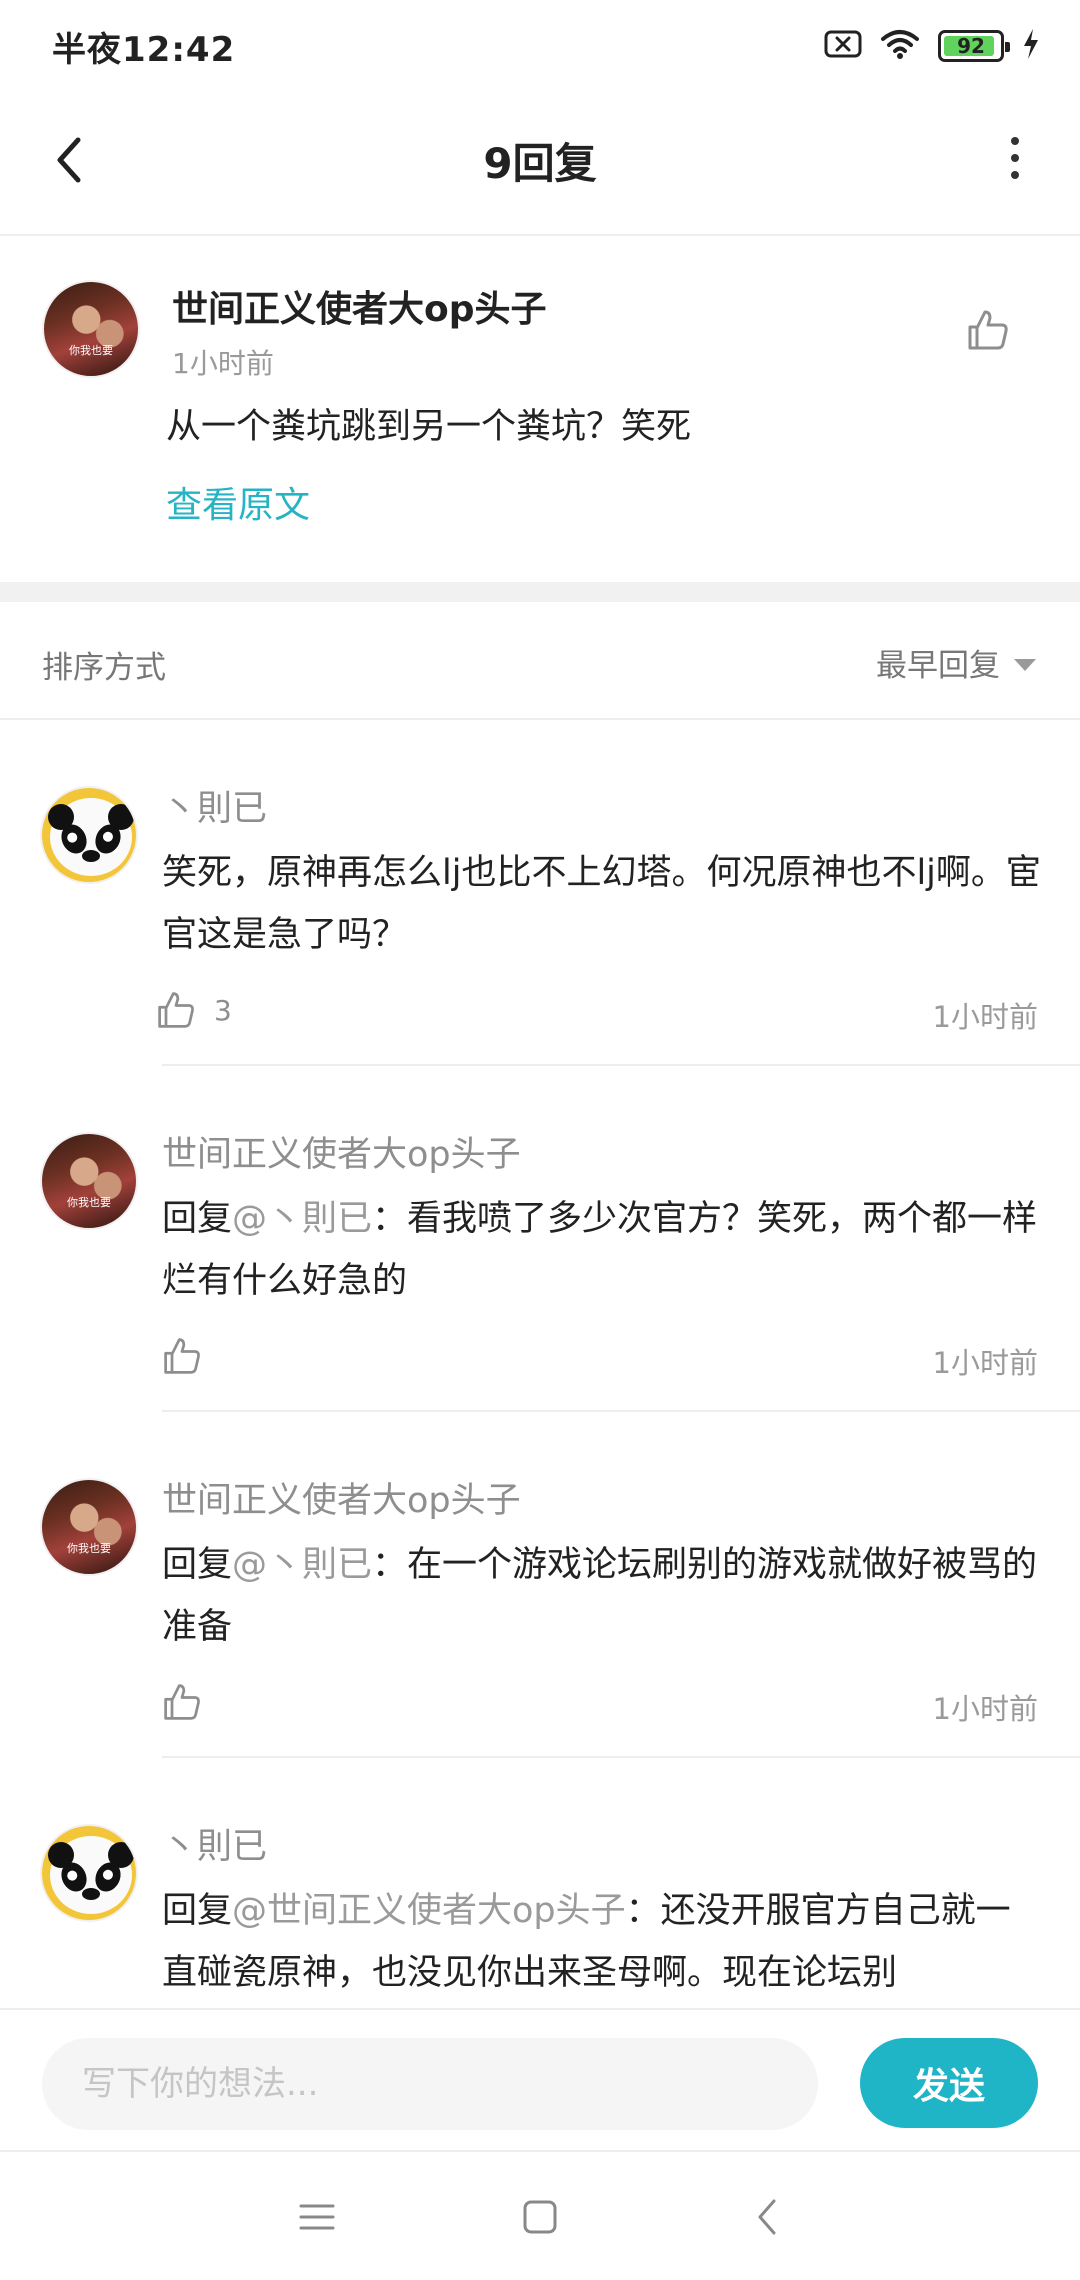 The height and width of the screenshot is (2280, 1080). What do you see at coordinates (429, 1911) in the screenshot?
I see `mention-link: @世间正义使者大op头子` at bounding box center [429, 1911].